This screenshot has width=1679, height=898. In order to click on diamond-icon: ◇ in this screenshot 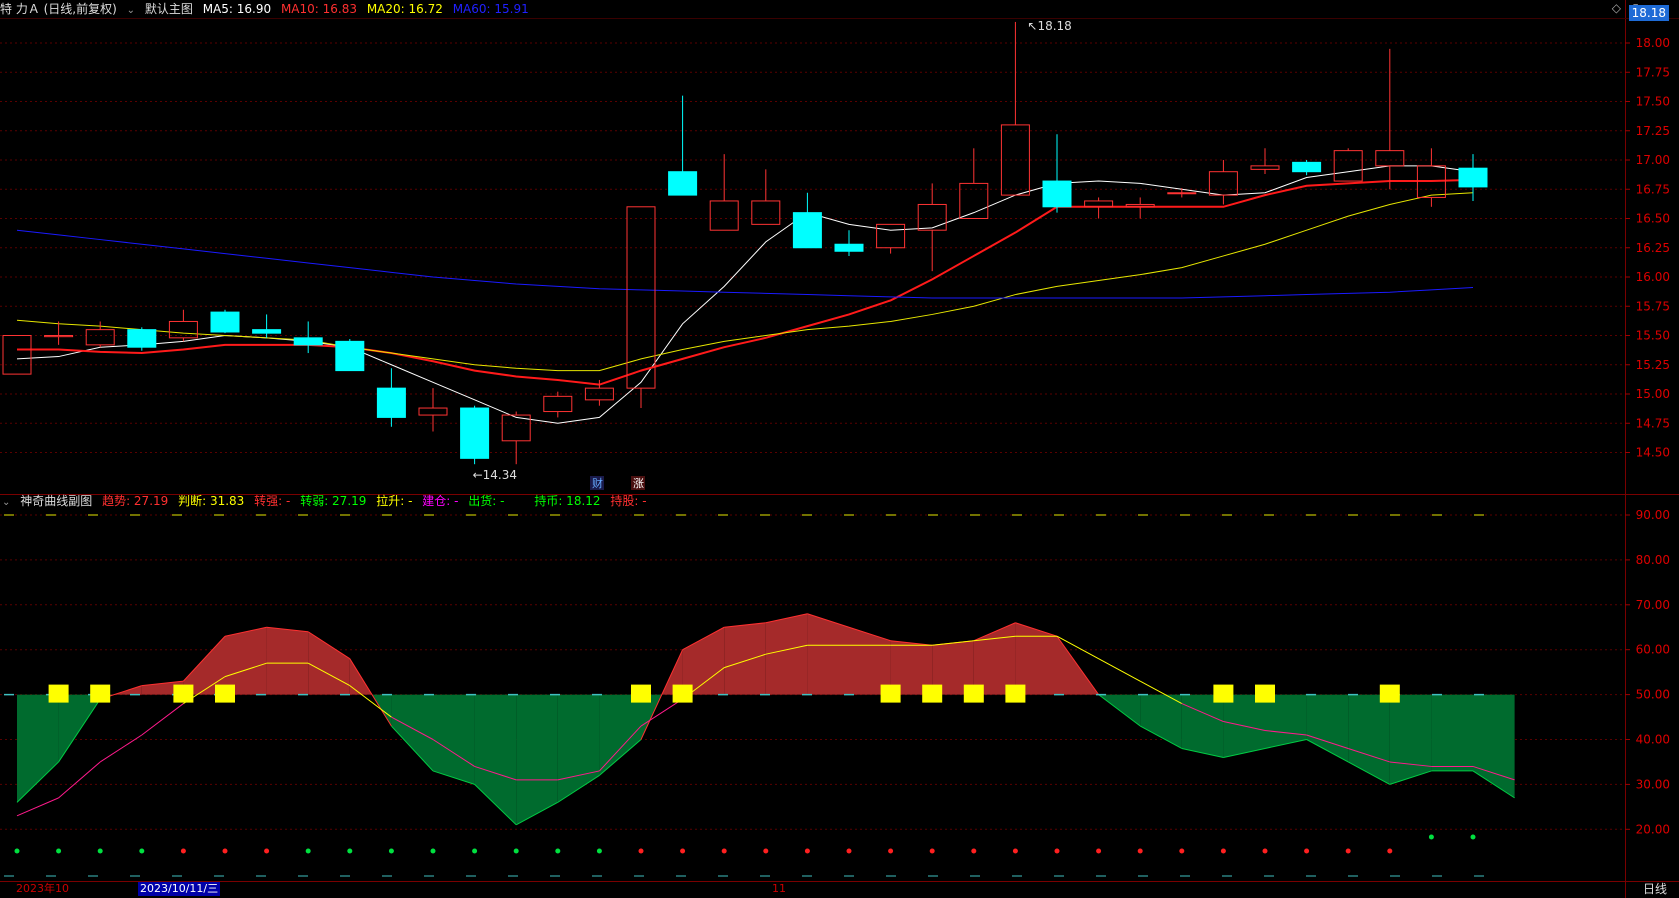, I will do `click(1616, 8)`.